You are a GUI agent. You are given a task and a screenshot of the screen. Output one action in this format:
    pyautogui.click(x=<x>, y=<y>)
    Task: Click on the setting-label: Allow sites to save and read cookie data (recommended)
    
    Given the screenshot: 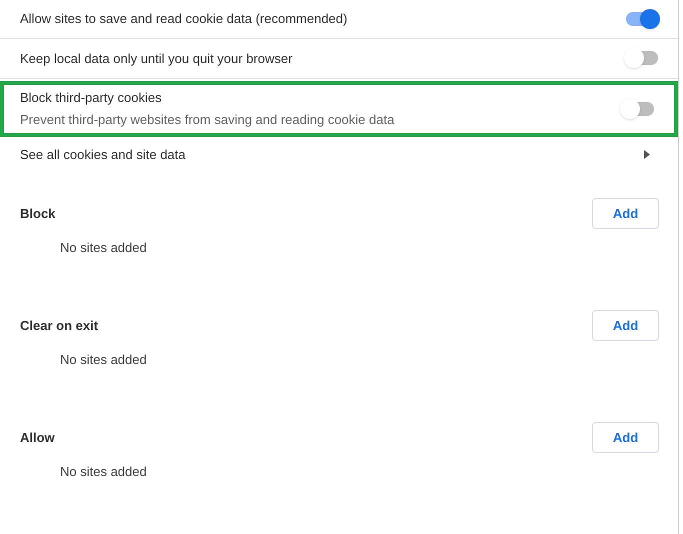 What is the action you would take?
    pyautogui.click(x=184, y=19)
    